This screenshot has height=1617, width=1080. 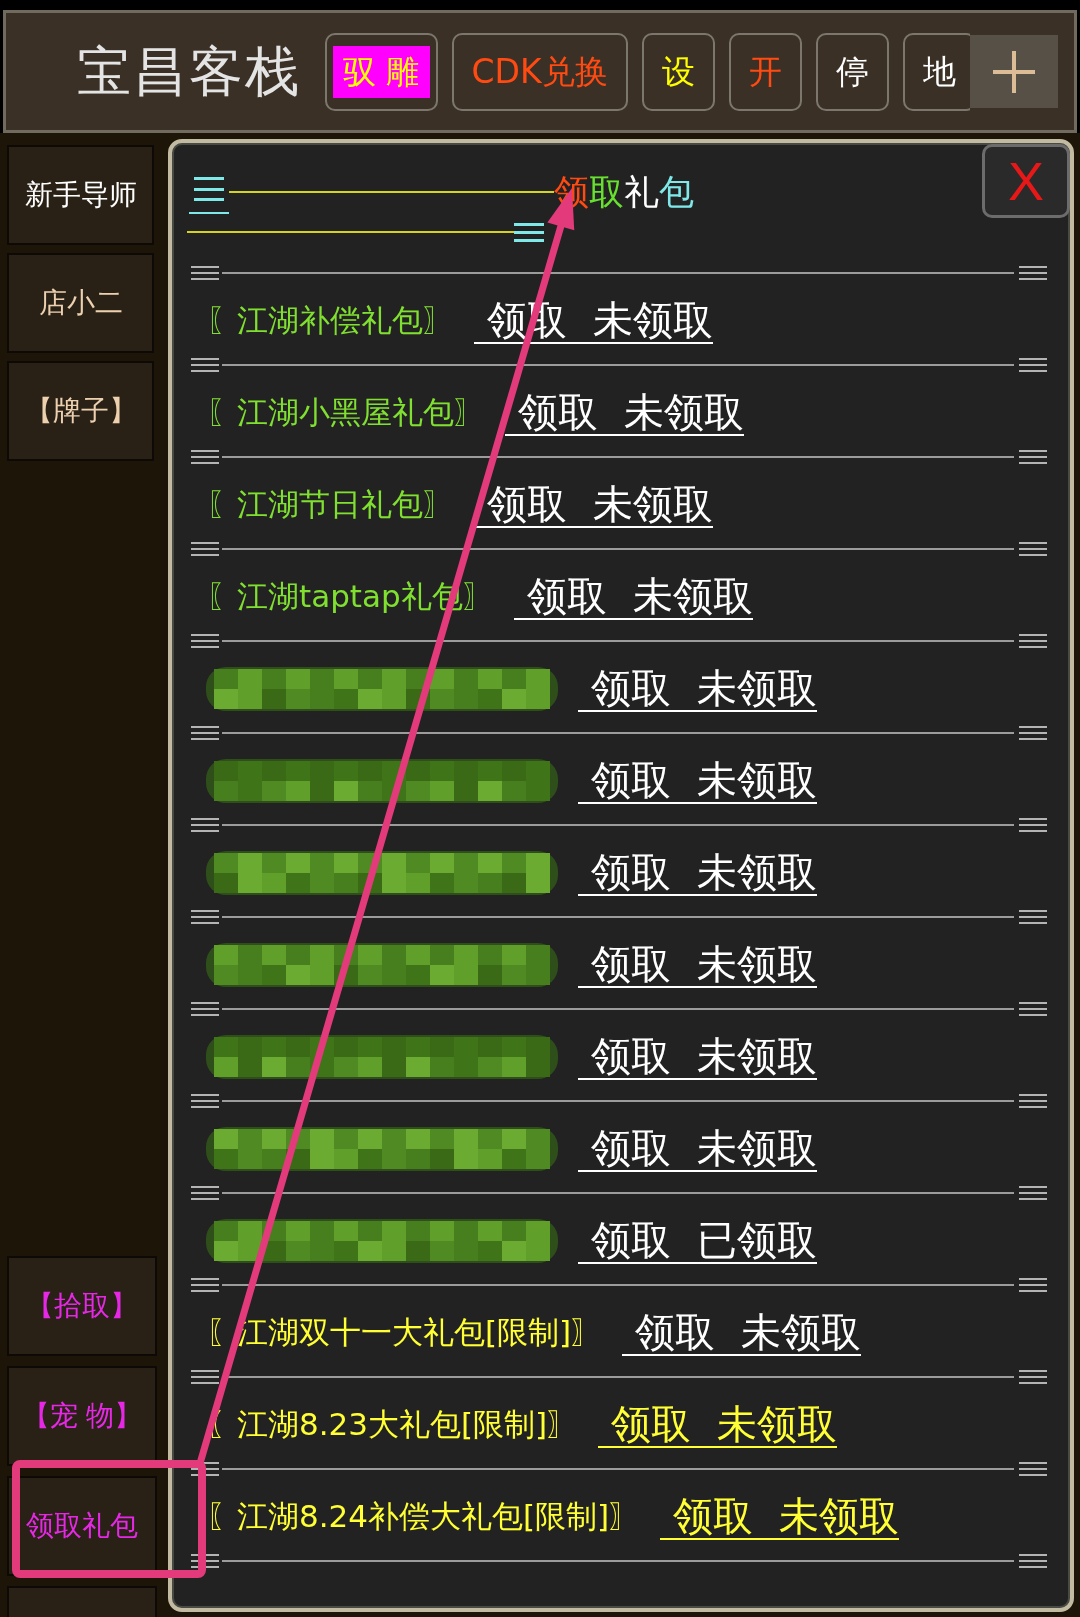 What do you see at coordinates (539, 71) in the screenshot?
I see `toolbar-button: CDK兑换` at bounding box center [539, 71].